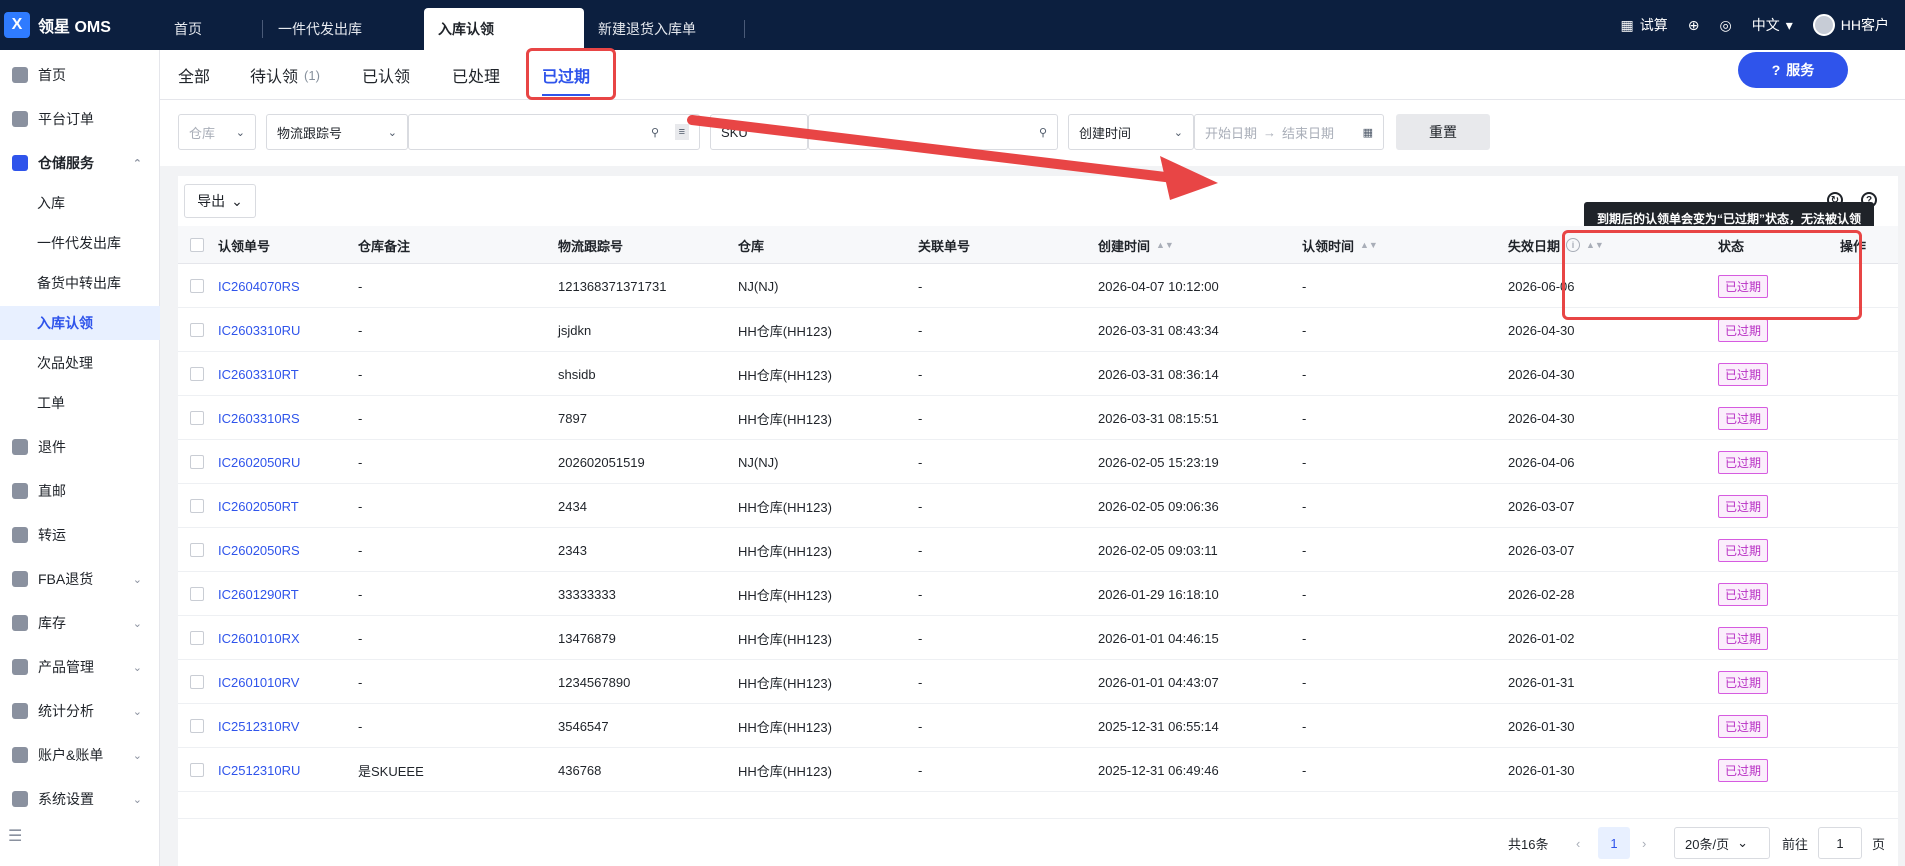 This screenshot has width=1905, height=866. Describe the element at coordinates (1879, 844) in the screenshot. I see `page-suffix: 页` at that location.